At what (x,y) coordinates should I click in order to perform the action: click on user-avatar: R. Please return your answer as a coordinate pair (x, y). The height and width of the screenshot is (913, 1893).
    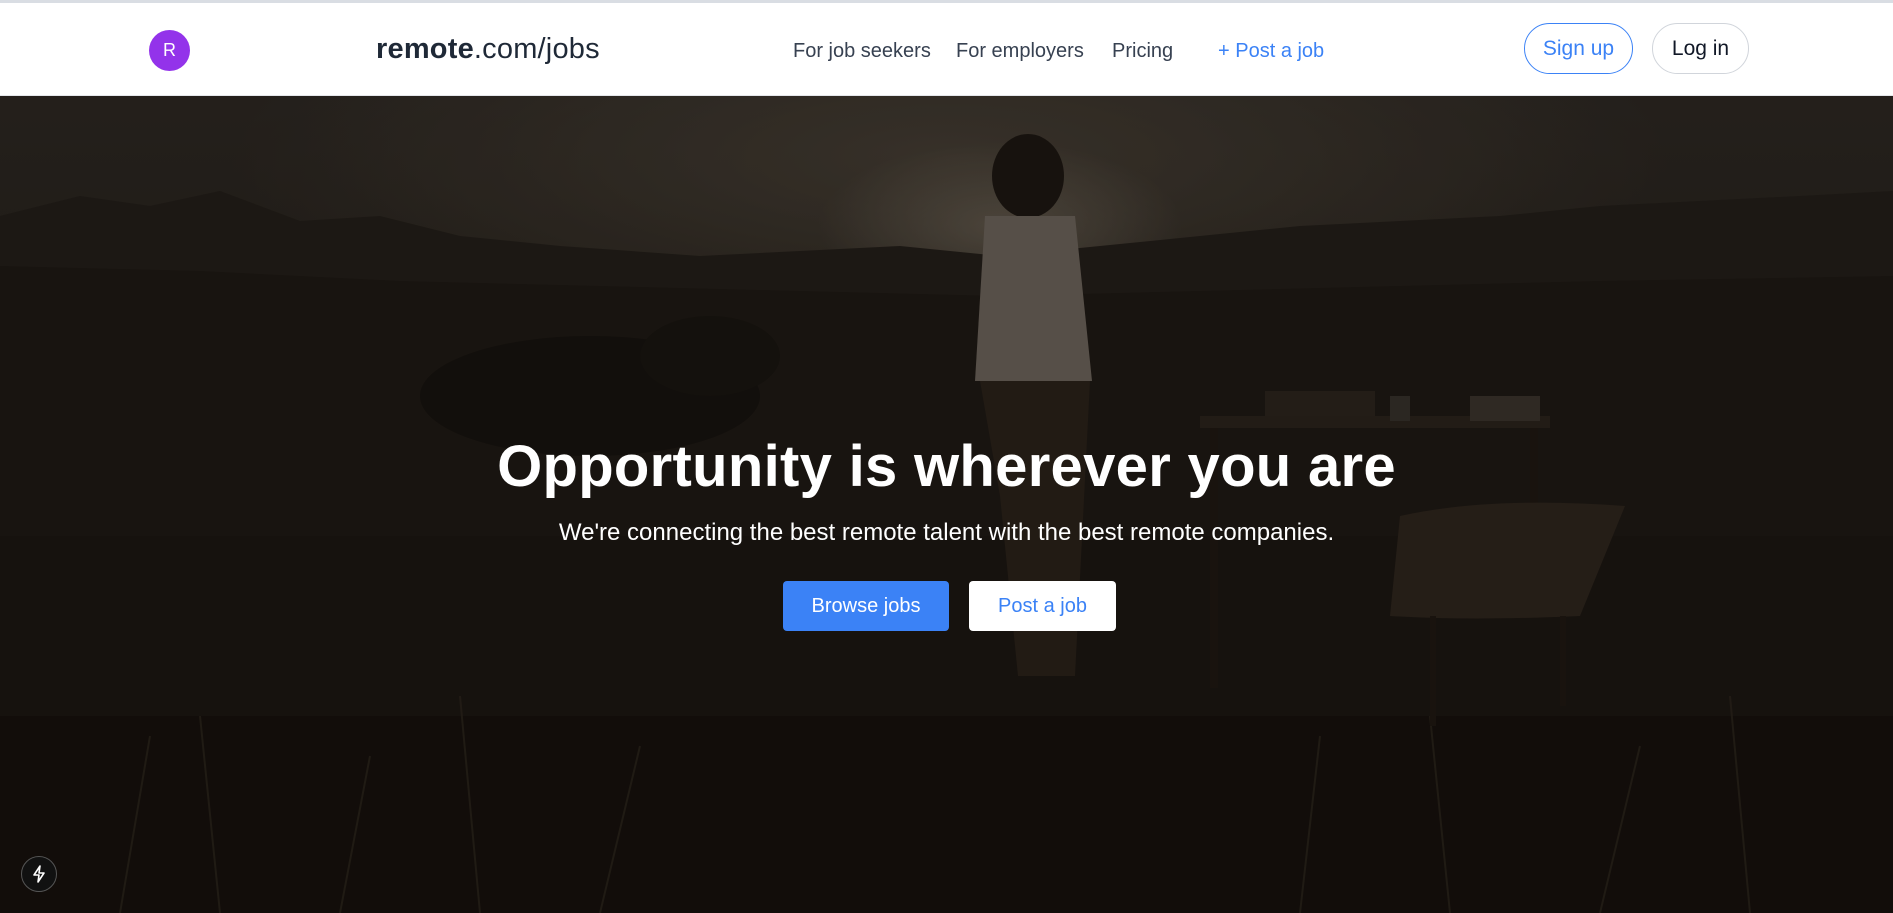
    Looking at the image, I should click on (169, 50).